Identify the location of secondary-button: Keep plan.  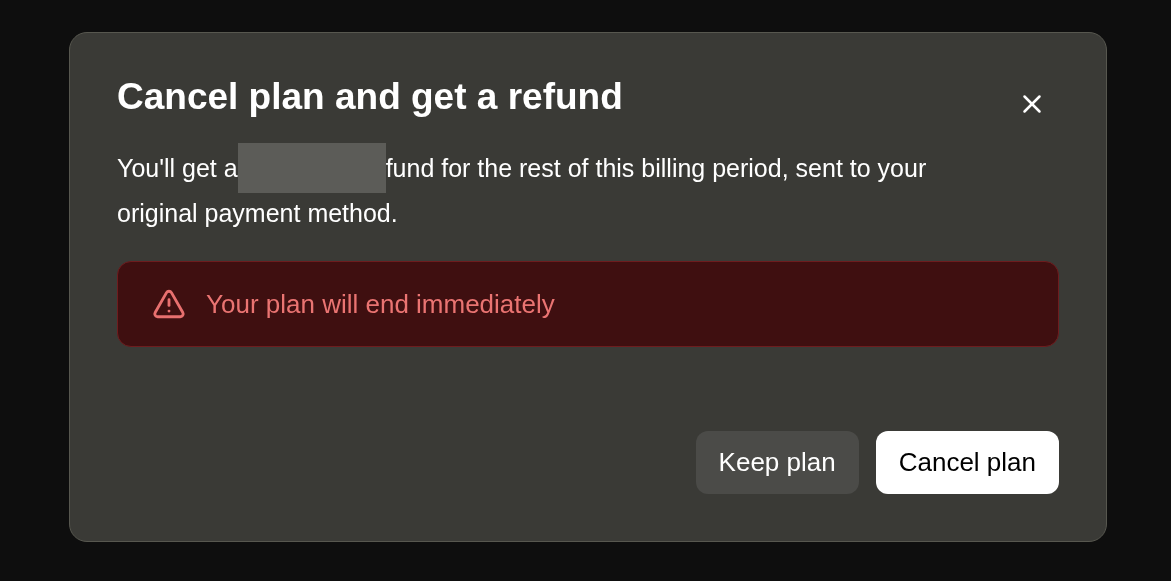
(777, 462).